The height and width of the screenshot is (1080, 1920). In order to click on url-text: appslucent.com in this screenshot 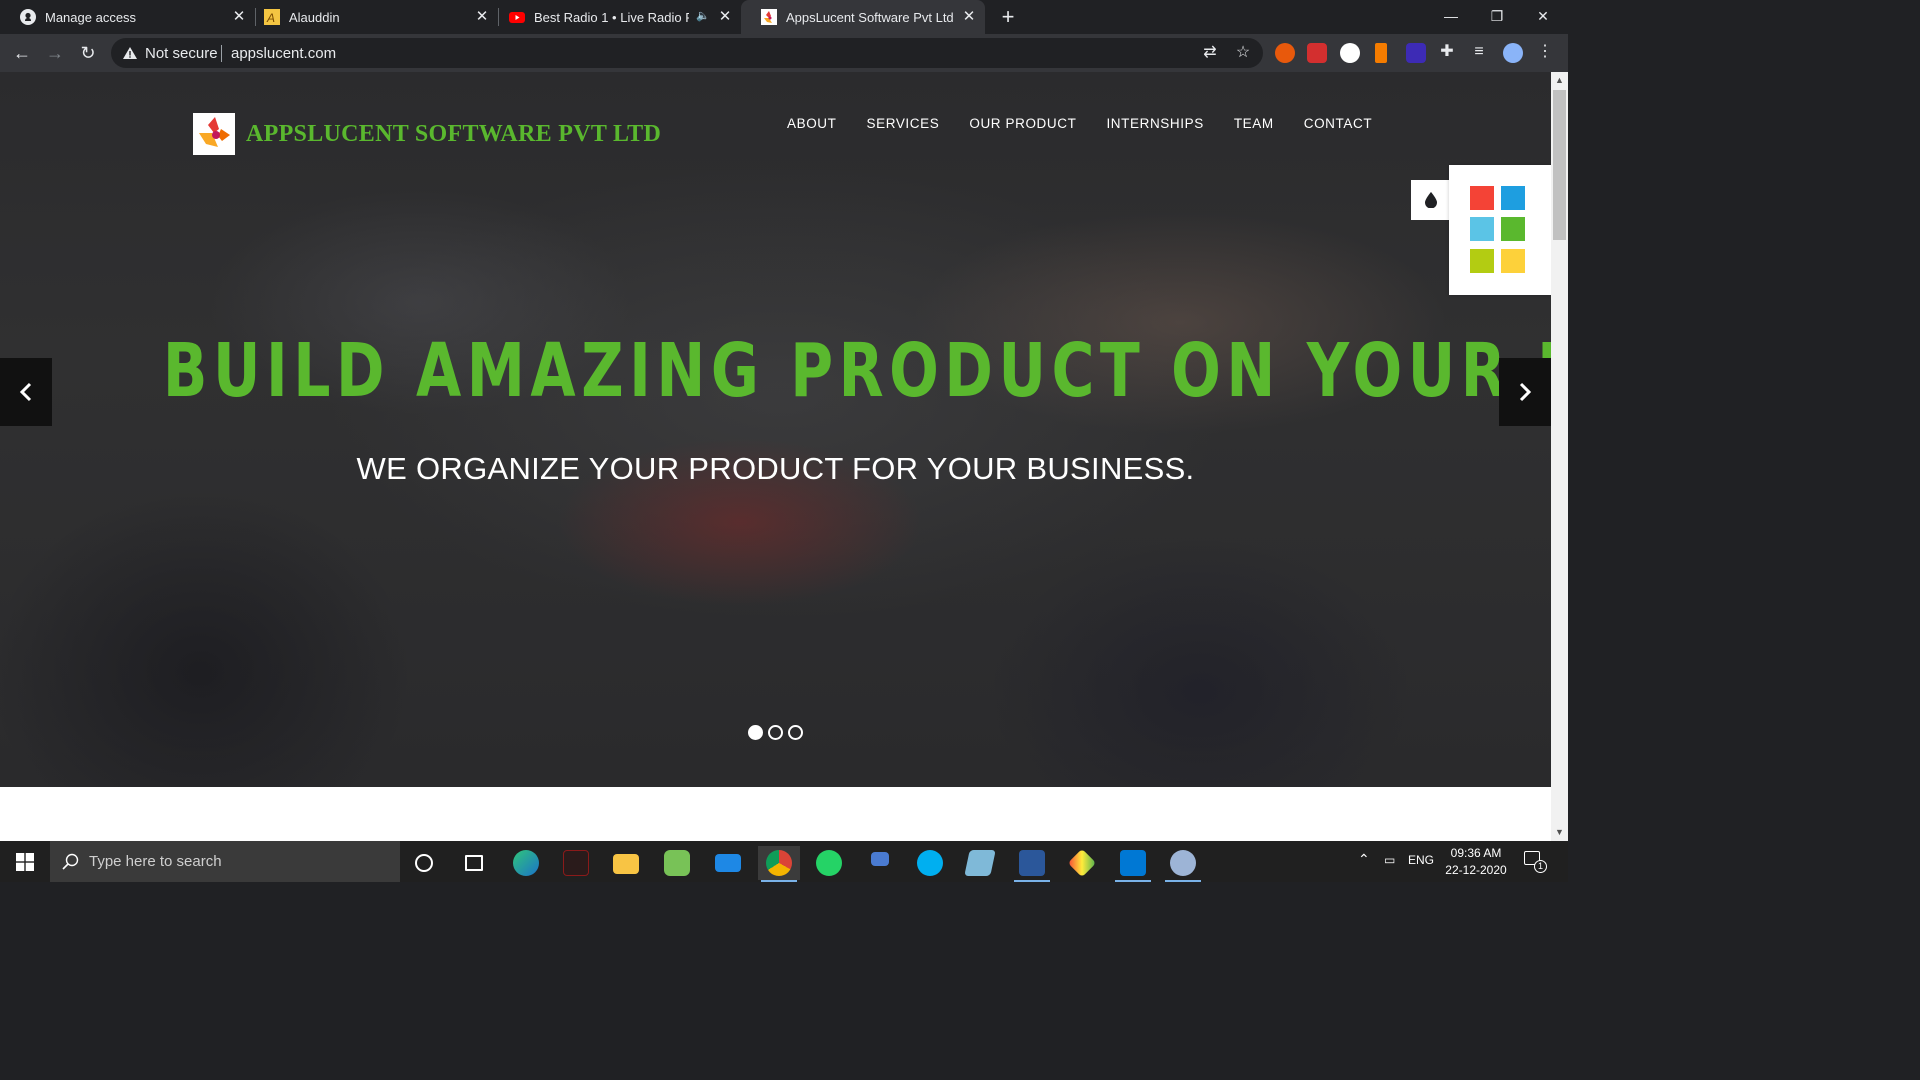, I will do `click(283, 53)`.